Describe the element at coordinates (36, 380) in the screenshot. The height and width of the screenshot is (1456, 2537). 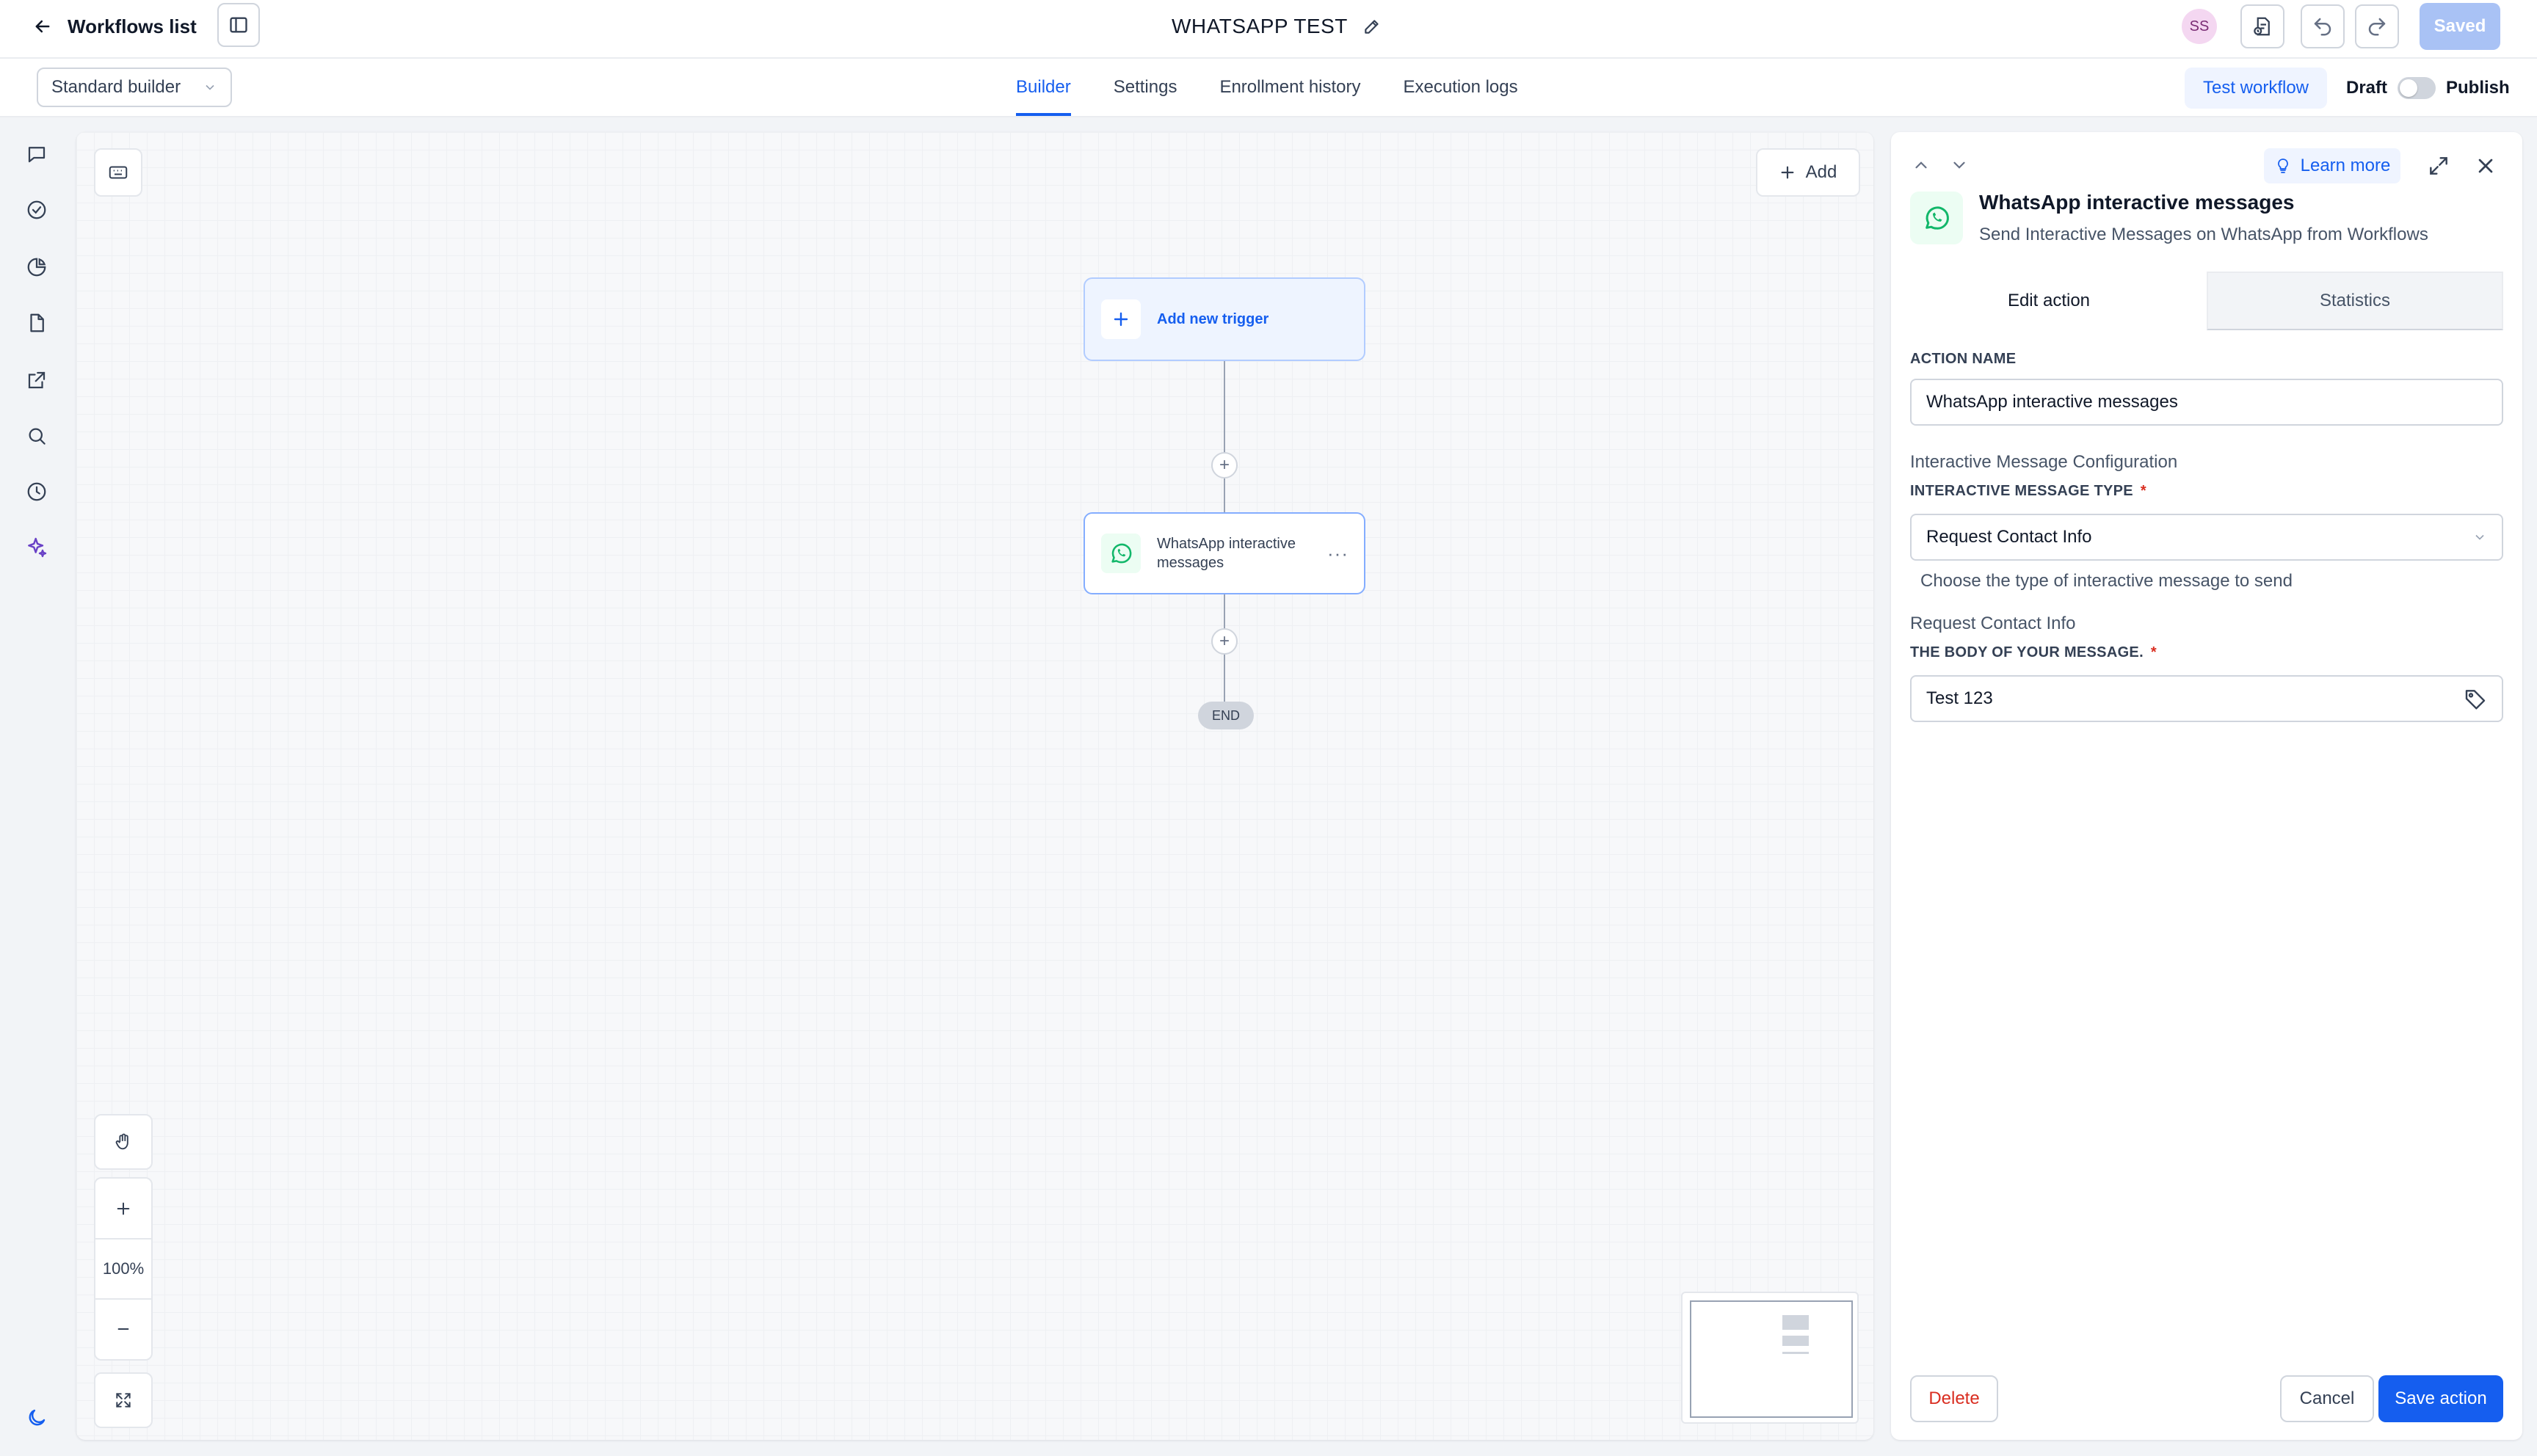
I see `external-link-icon` at that location.